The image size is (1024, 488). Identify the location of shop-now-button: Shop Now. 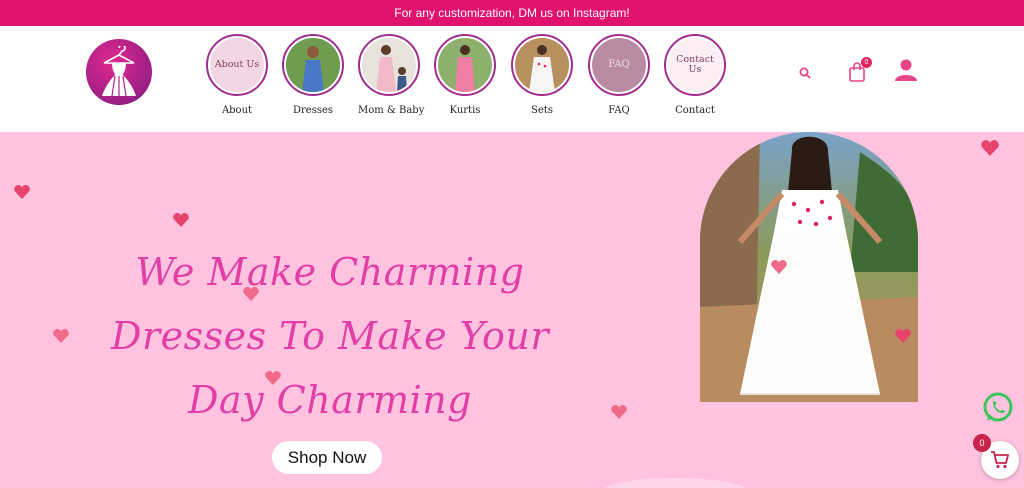
(327, 457).